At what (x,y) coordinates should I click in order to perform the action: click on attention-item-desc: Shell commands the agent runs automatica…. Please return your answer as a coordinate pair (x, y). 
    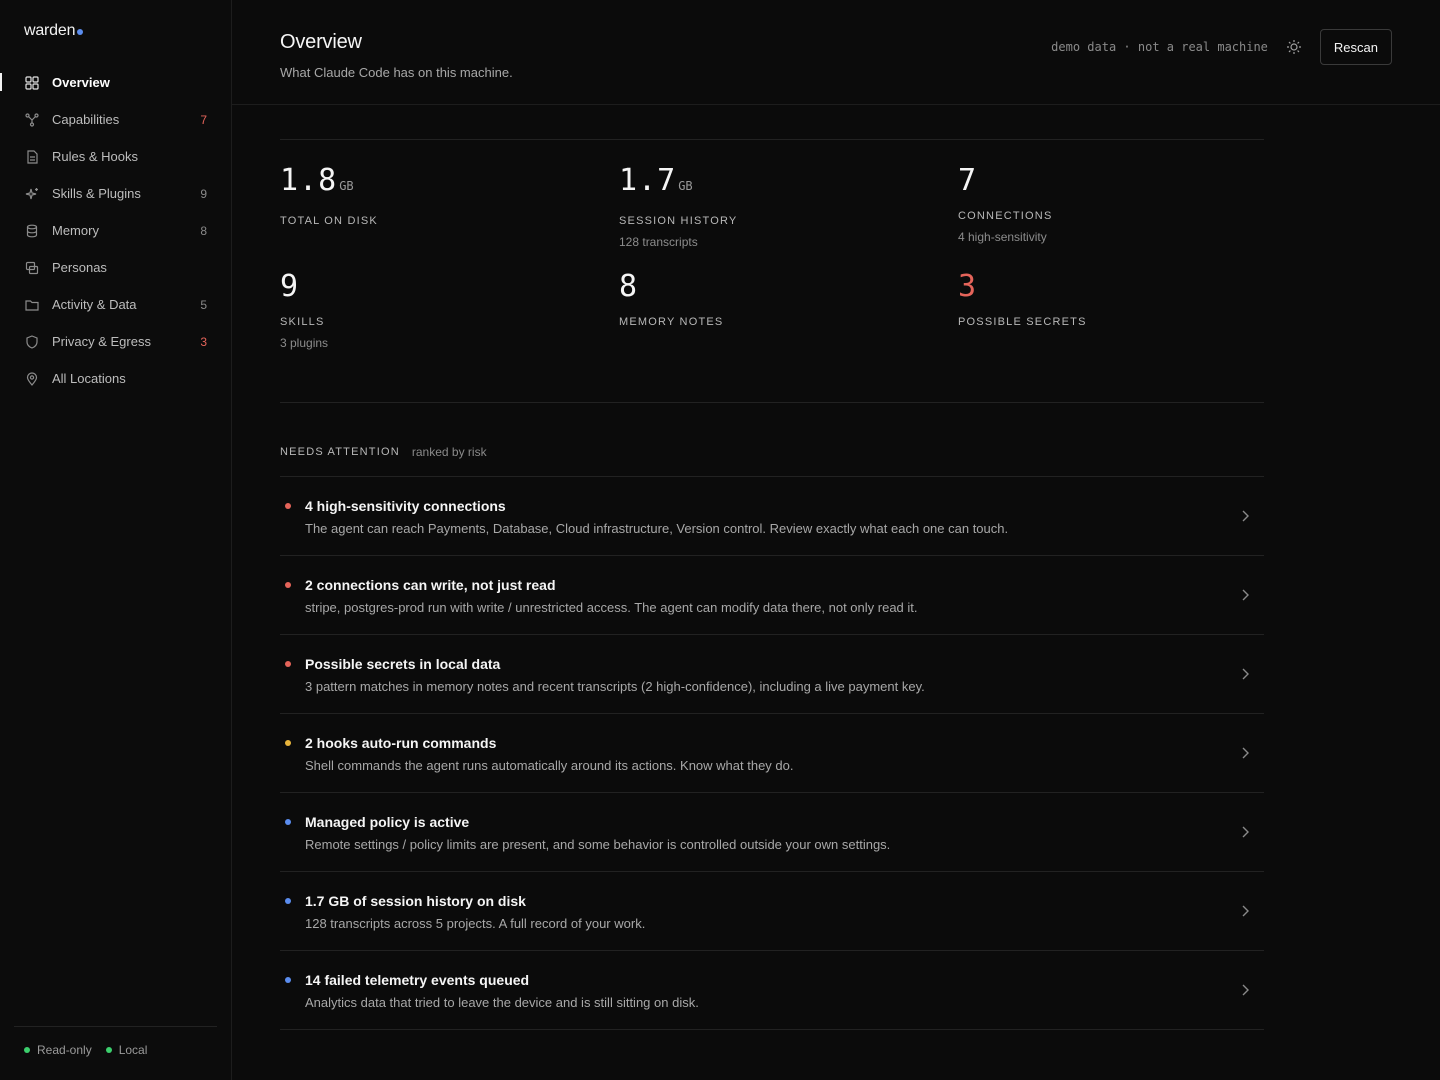
    Looking at the image, I should click on (549, 765).